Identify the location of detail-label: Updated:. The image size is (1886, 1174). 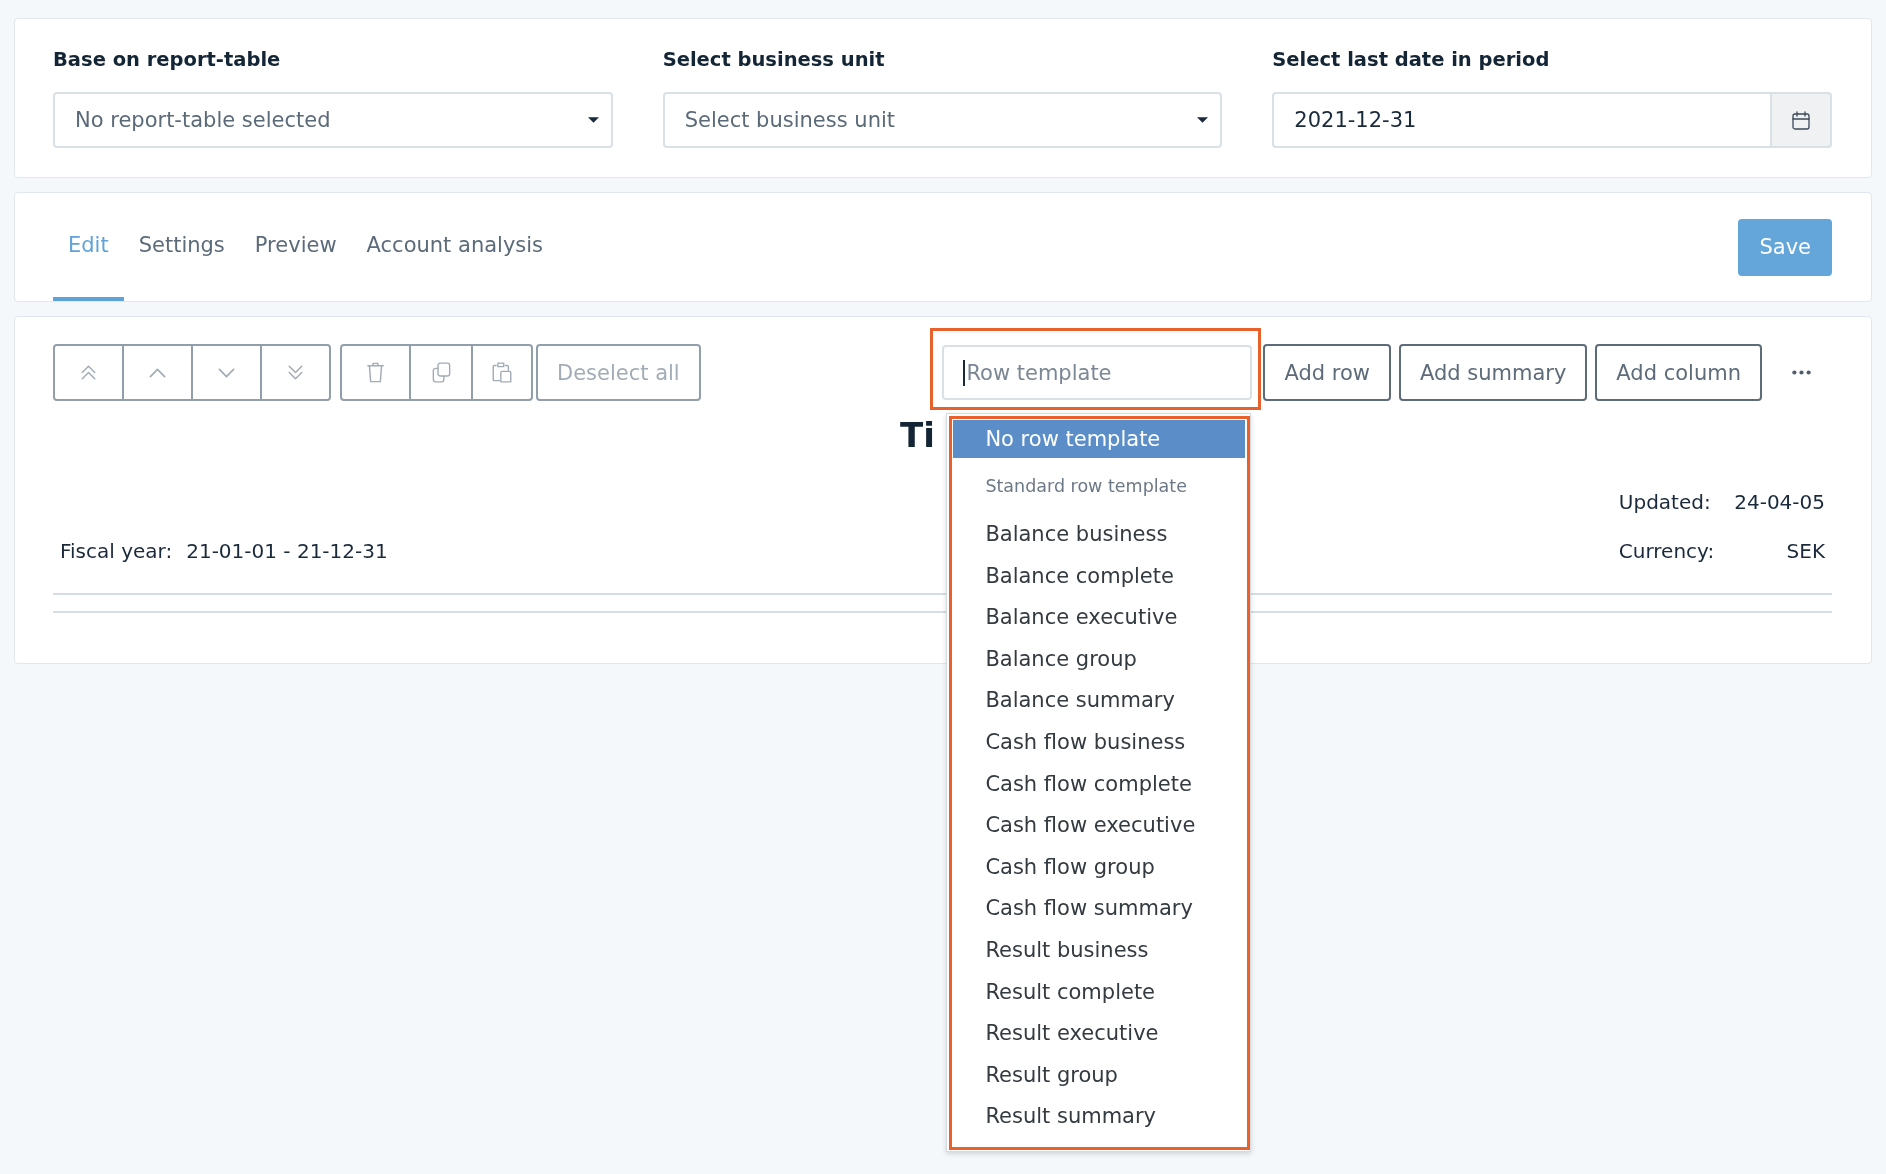
(1665, 502).